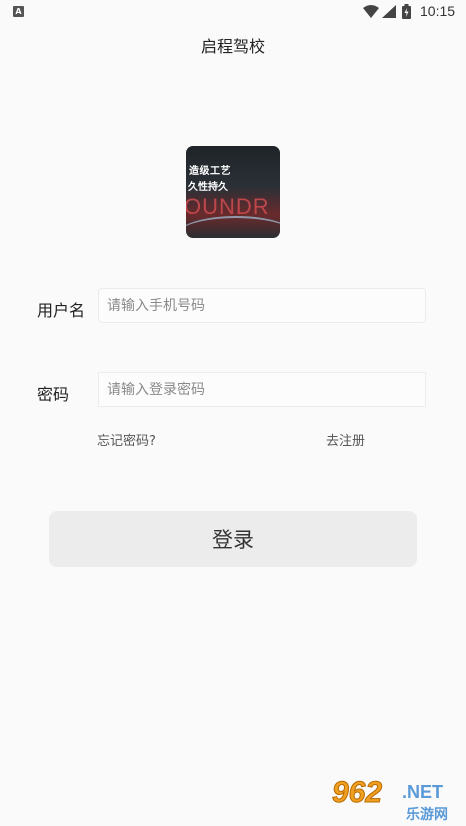  Describe the element at coordinates (262, 305) in the screenshot. I see `username-input` at that location.